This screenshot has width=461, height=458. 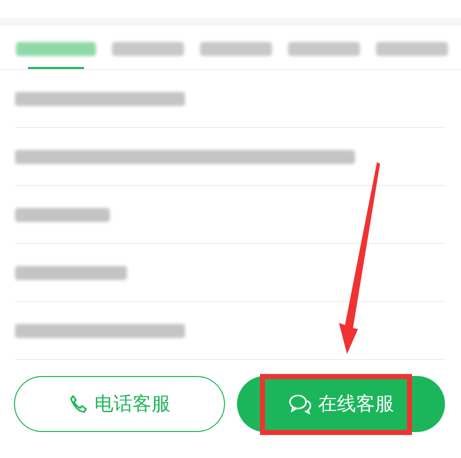 What do you see at coordinates (119, 404) in the screenshot?
I see `phone-service-button: 电话客服` at bounding box center [119, 404].